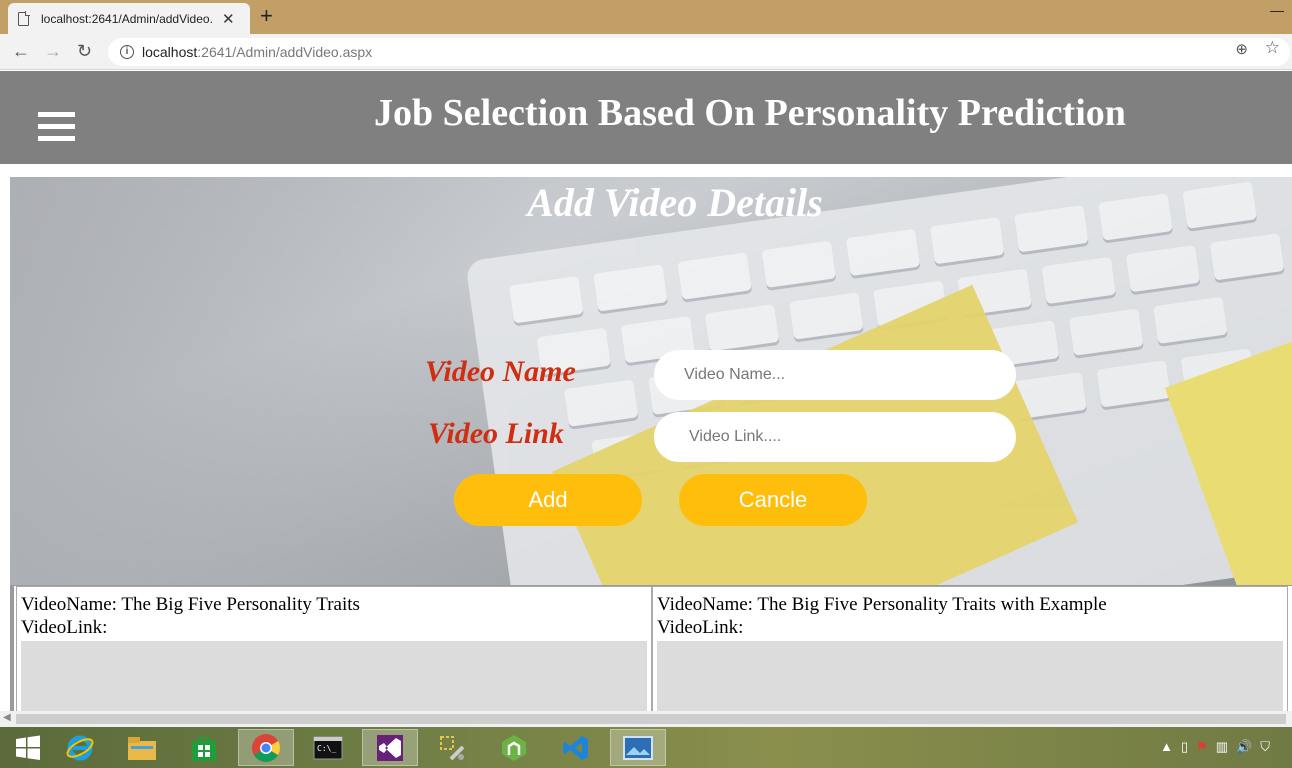 Image resolution: width=1292 pixels, height=768 pixels. Describe the element at coordinates (496, 433) in the screenshot. I see `video-link-label: Video Link` at that location.